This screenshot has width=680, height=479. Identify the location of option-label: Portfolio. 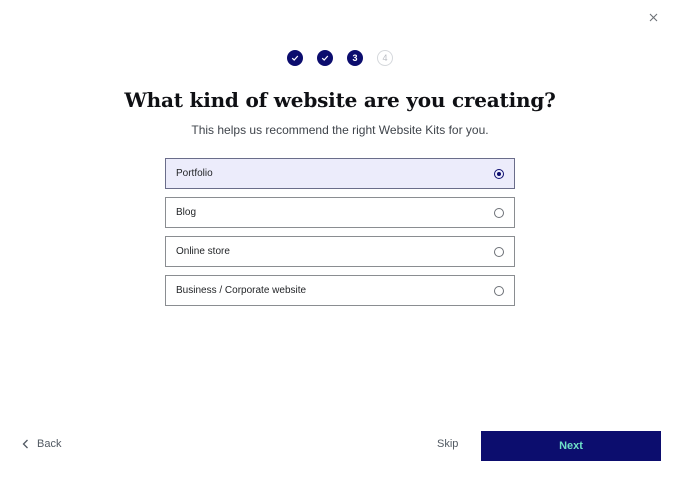
(194, 173).